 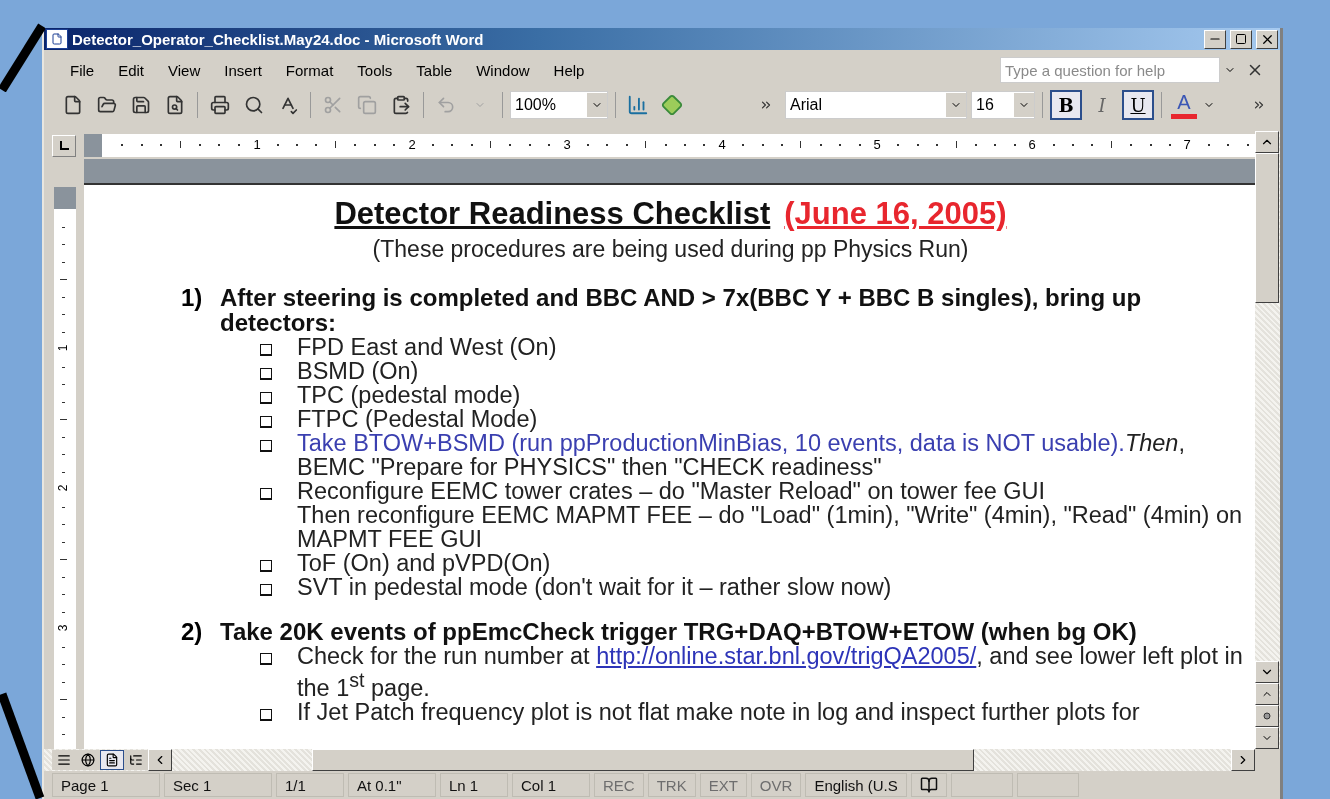 I want to click on scroll-left-button, so click(x=160, y=760).